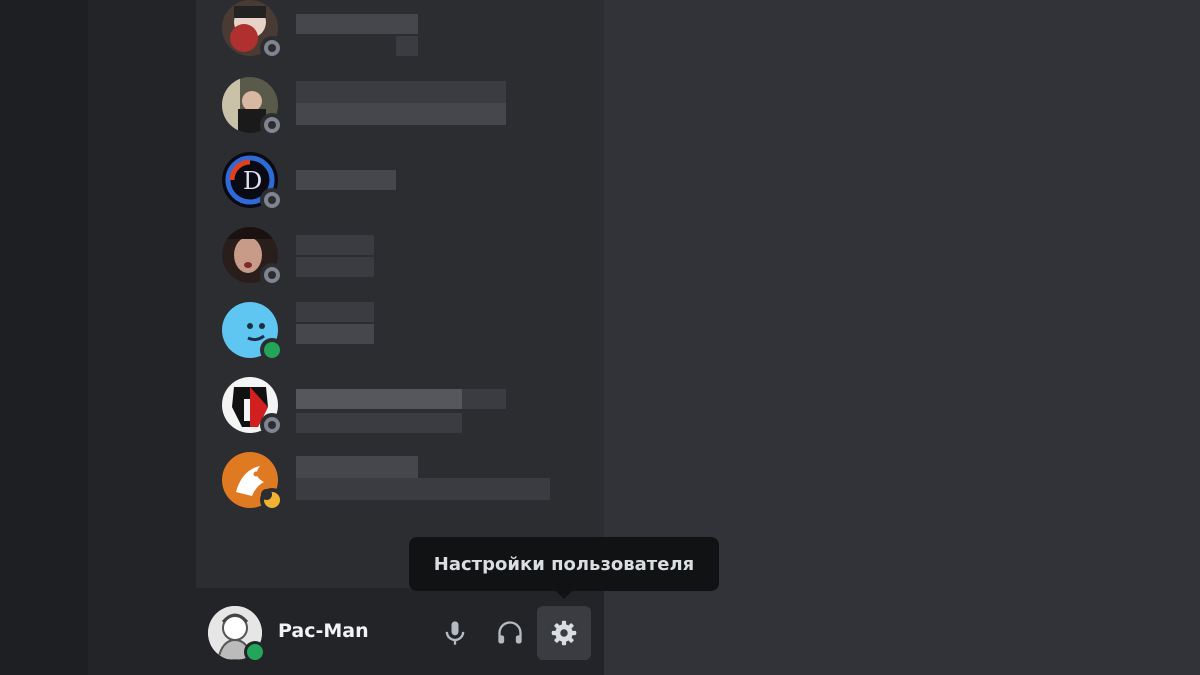 This screenshot has height=675, width=1200. I want to click on user-settings-button, so click(564, 633).